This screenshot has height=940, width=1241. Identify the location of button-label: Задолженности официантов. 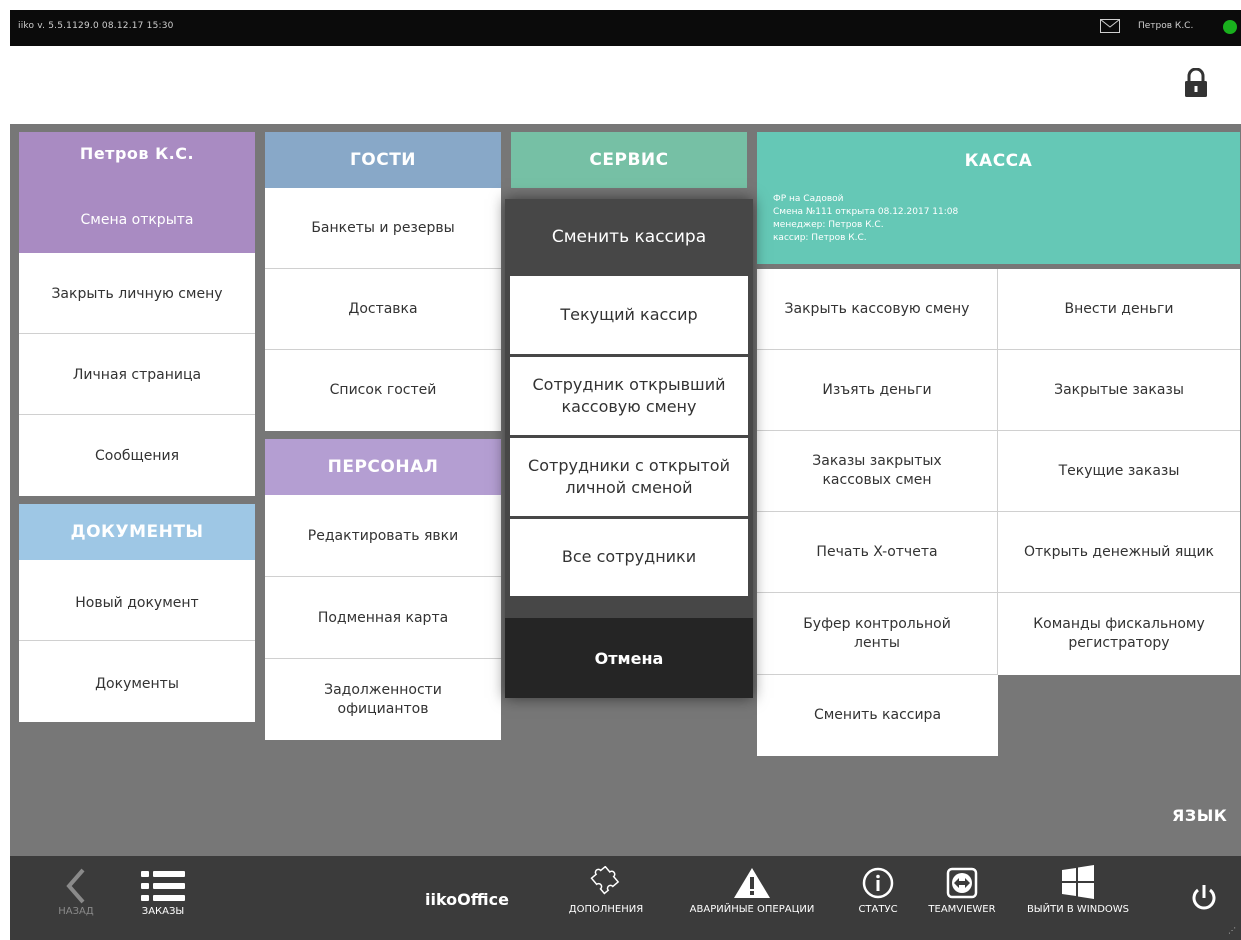
(383, 699).